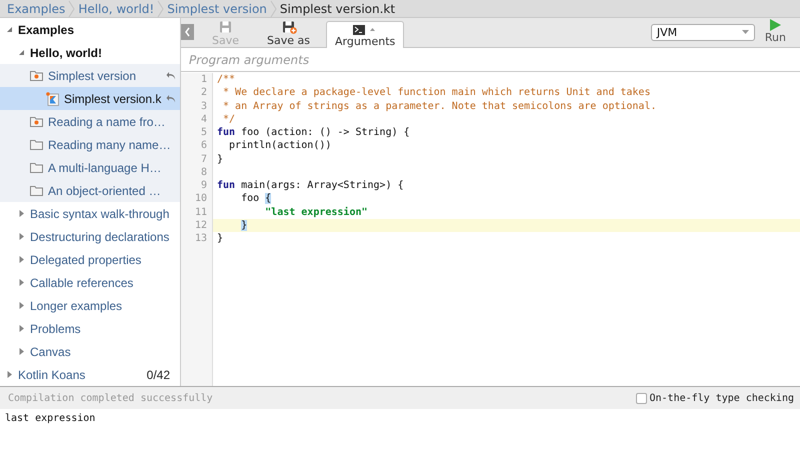  I want to click on collapse-sidebar-icon, so click(187, 32).